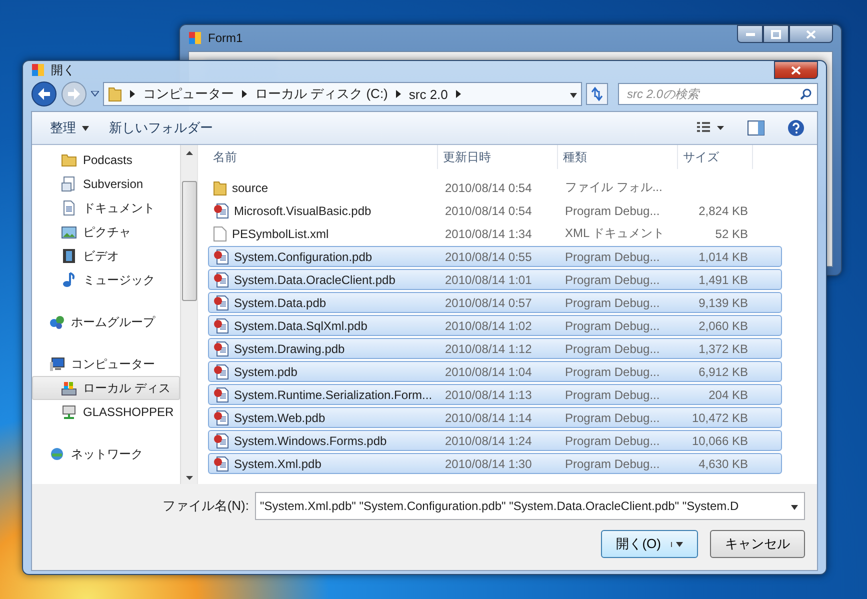 The image size is (867, 599). Describe the element at coordinates (719, 441) in the screenshot. I see `size-cell-text: 10,066 KB` at that location.